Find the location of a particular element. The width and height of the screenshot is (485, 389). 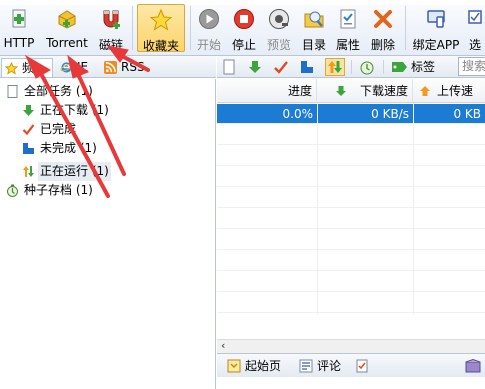

progress-cell: 0.0% is located at coordinates (298, 114).